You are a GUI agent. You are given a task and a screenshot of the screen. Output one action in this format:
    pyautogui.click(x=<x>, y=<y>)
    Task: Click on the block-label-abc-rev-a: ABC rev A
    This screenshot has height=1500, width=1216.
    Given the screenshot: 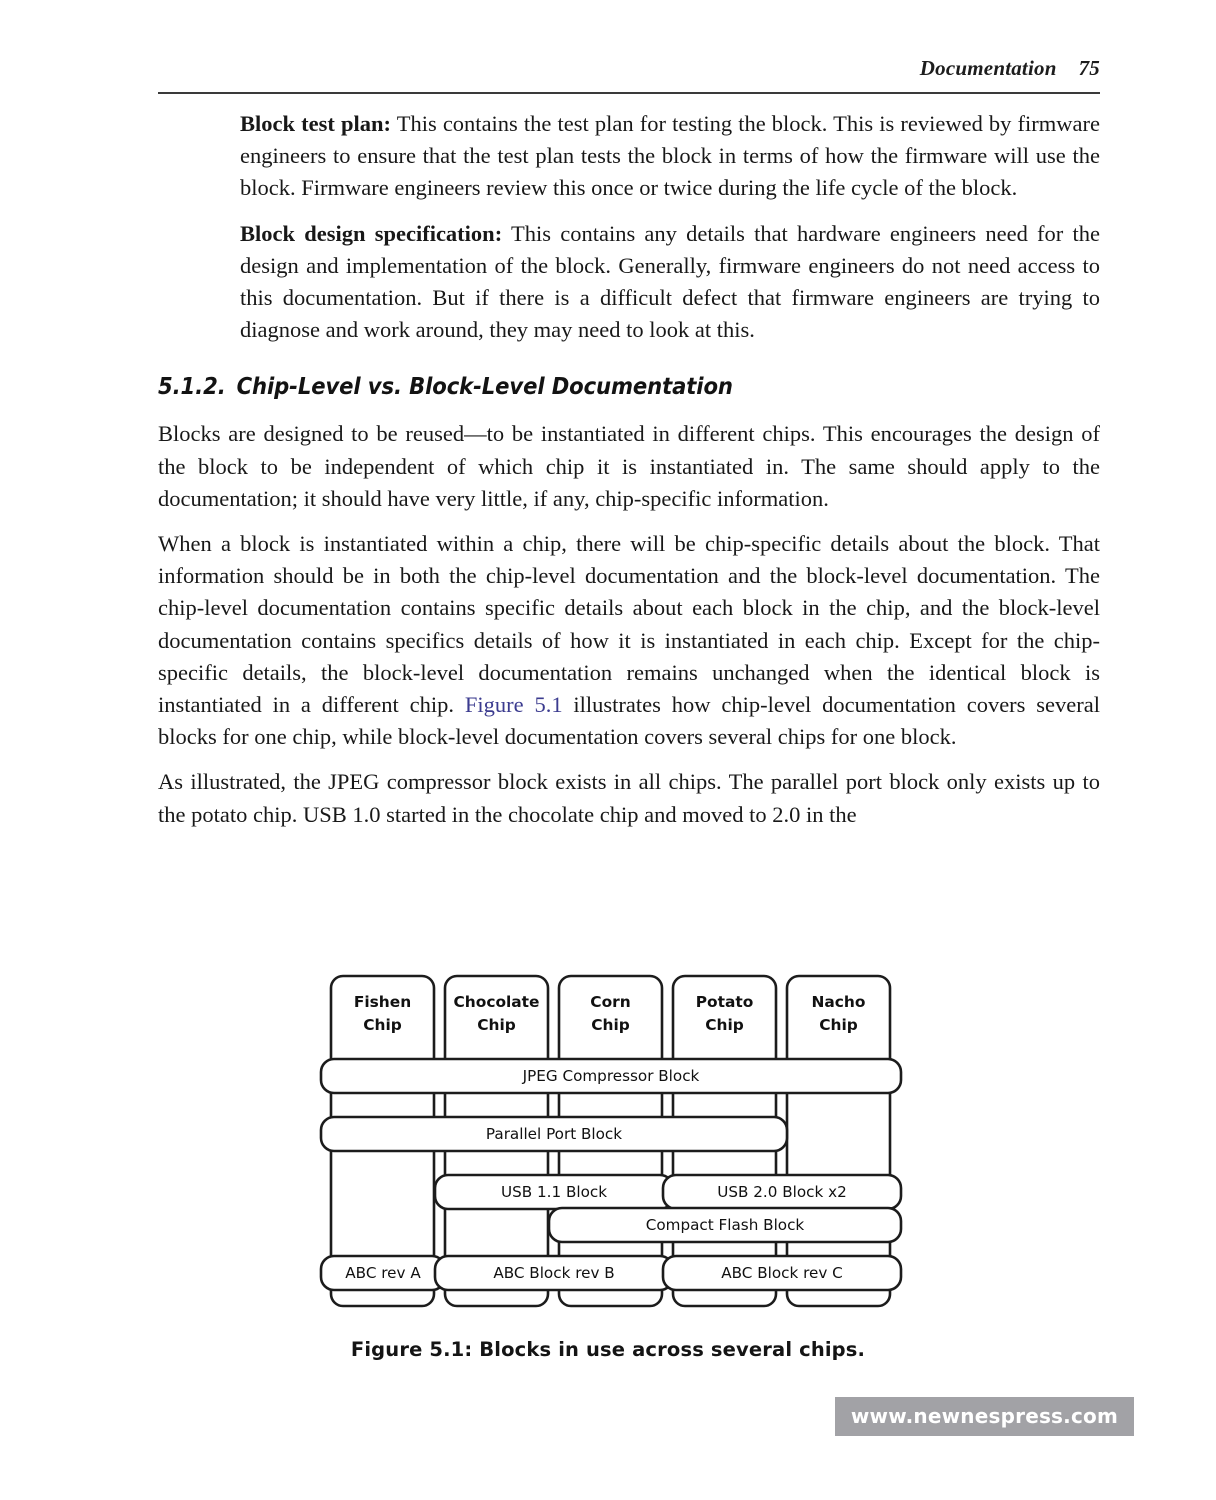 What is the action you would take?
    pyautogui.click(x=383, y=1273)
    